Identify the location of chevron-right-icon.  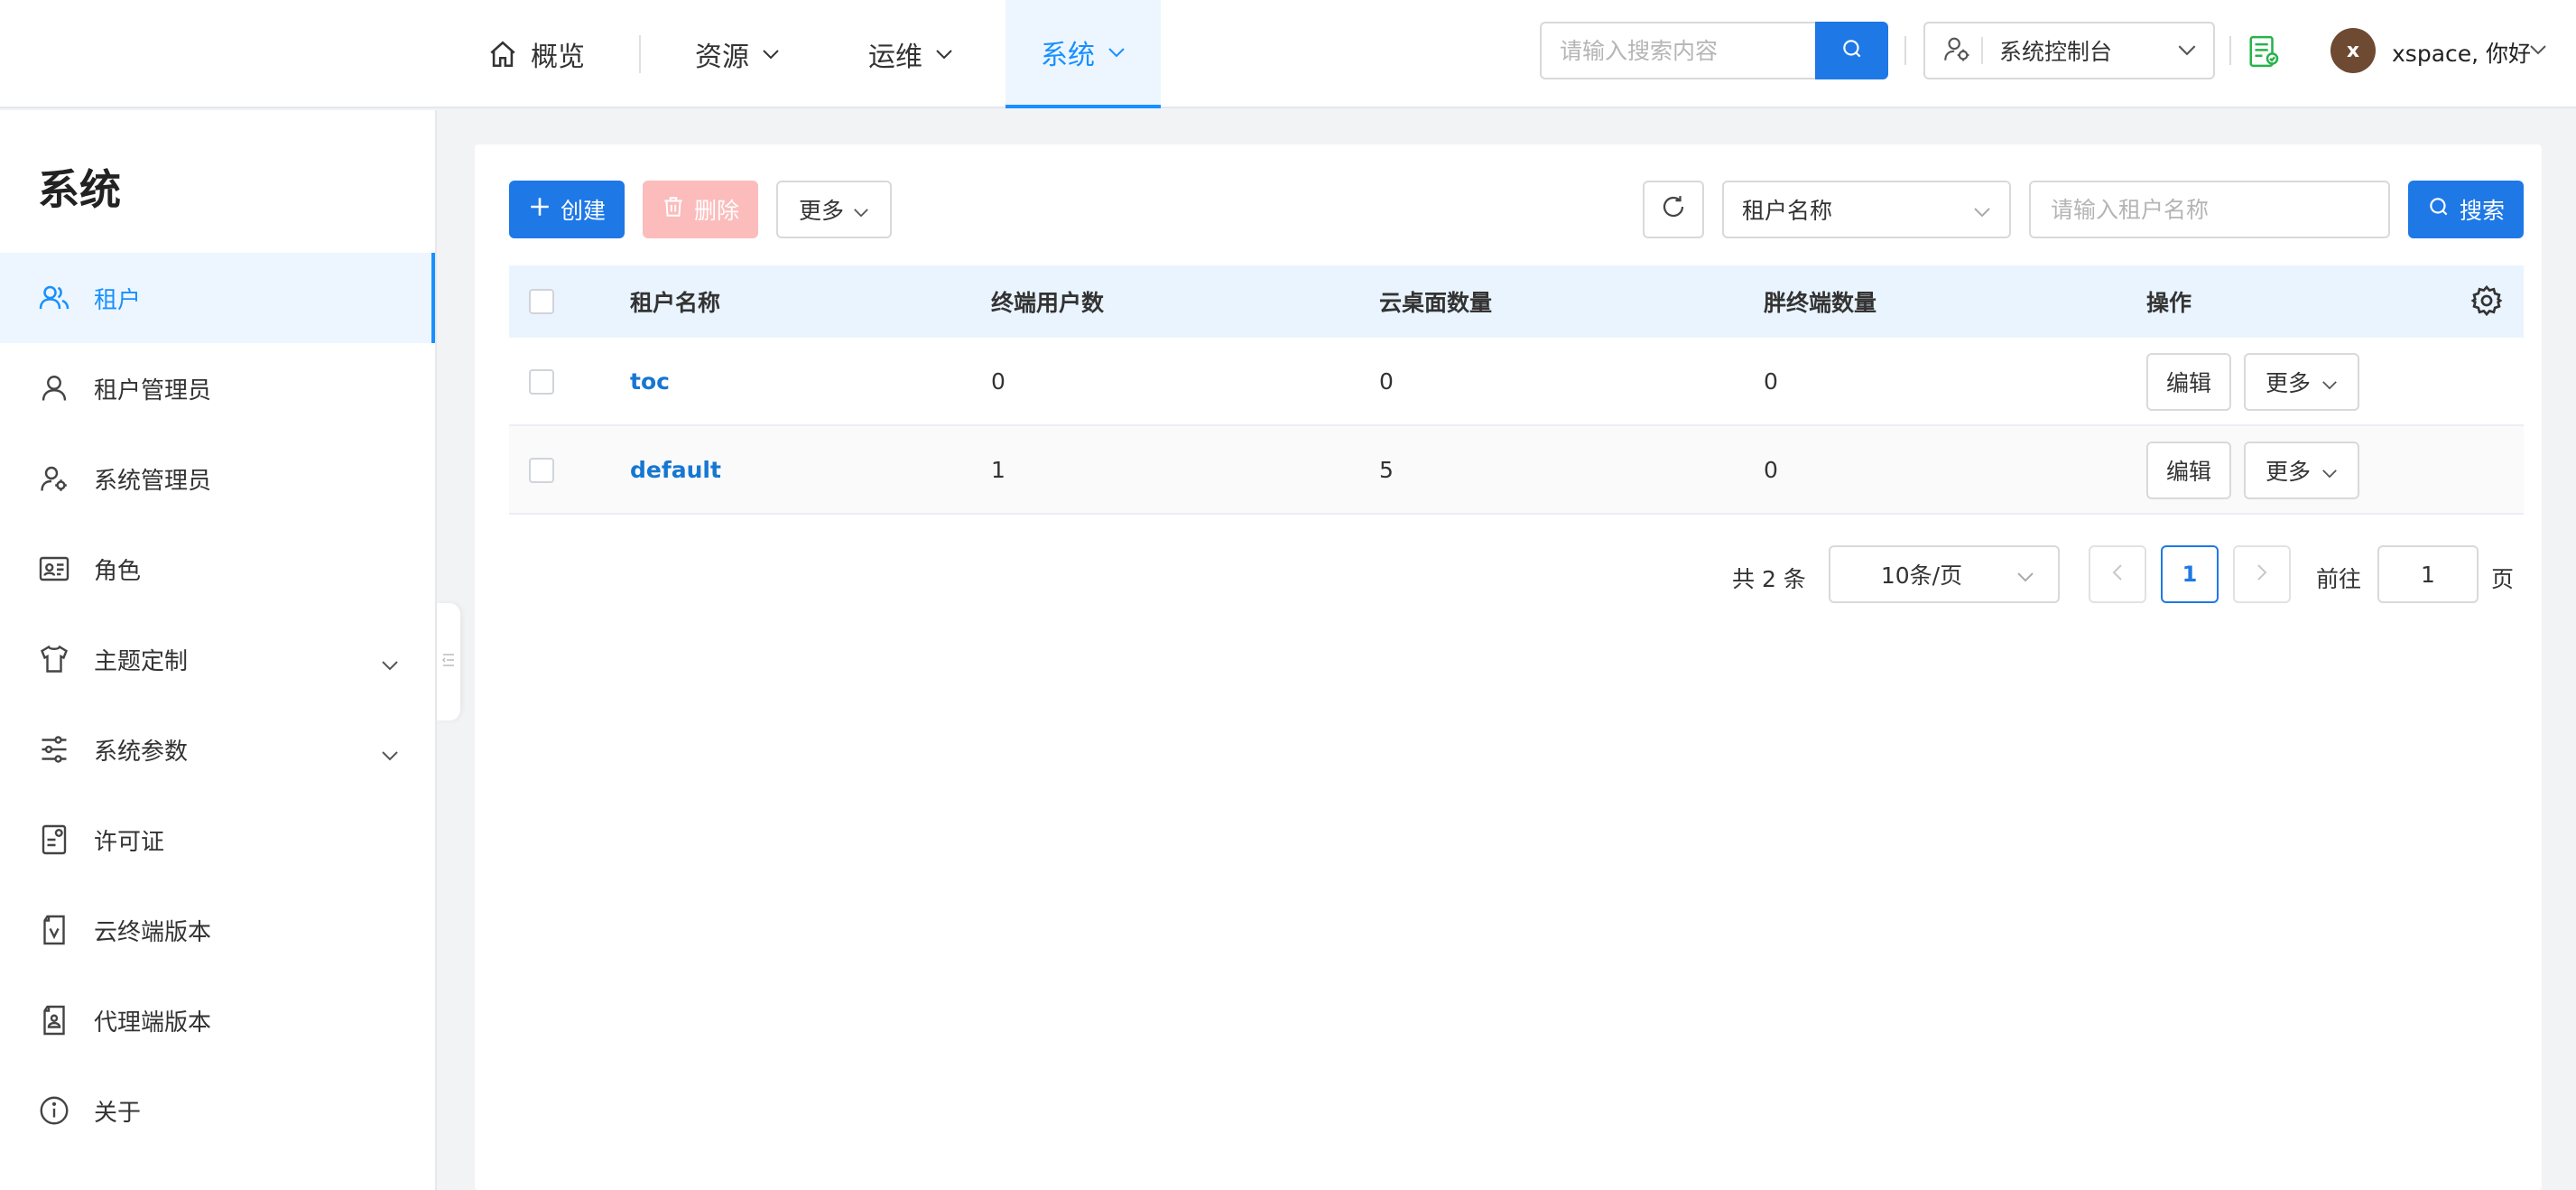
(2261, 574).